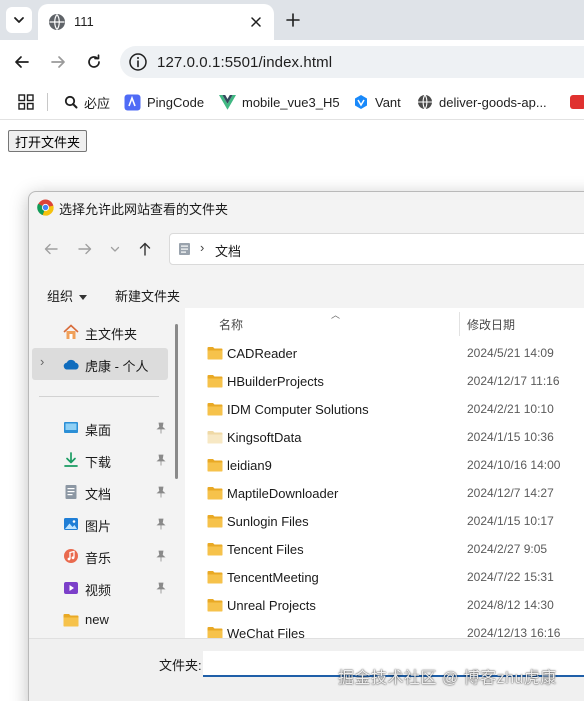  What do you see at coordinates (71, 331) in the screenshot?
I see `home-icon` at bounding box center [71, 331].